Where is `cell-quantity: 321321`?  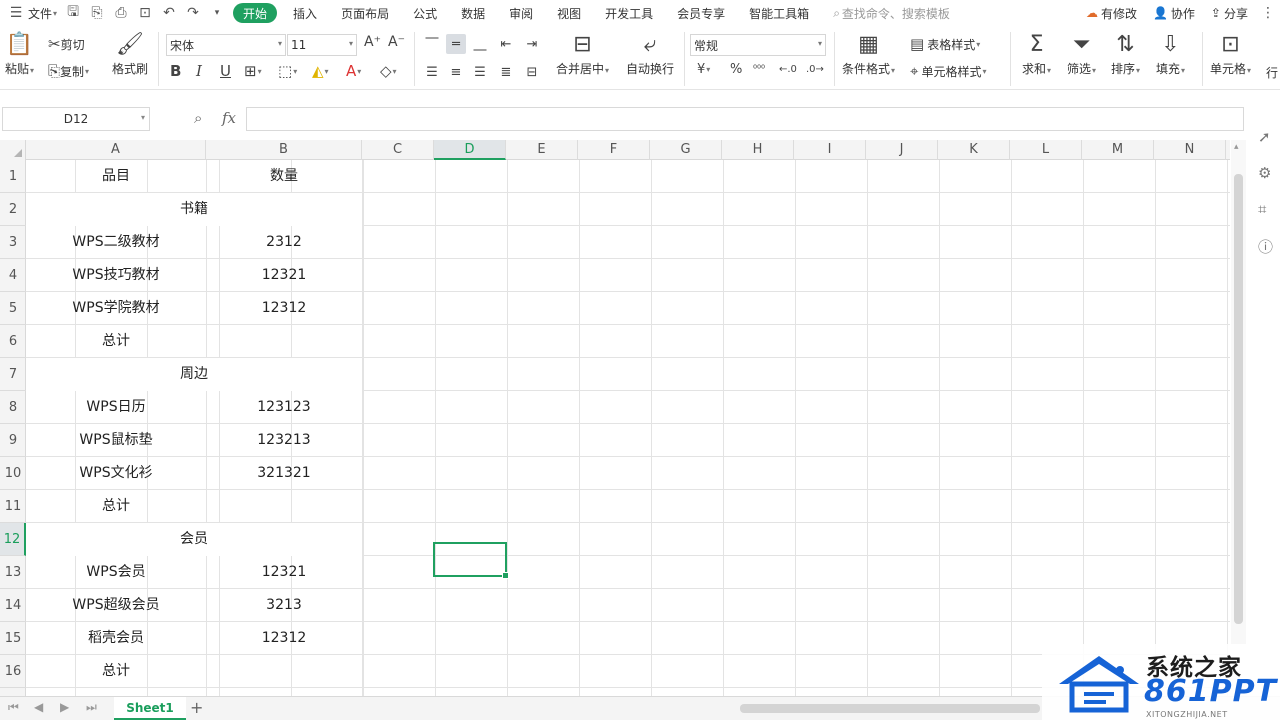 cell-quantity: 321321 is located at coordinates (284, 473).